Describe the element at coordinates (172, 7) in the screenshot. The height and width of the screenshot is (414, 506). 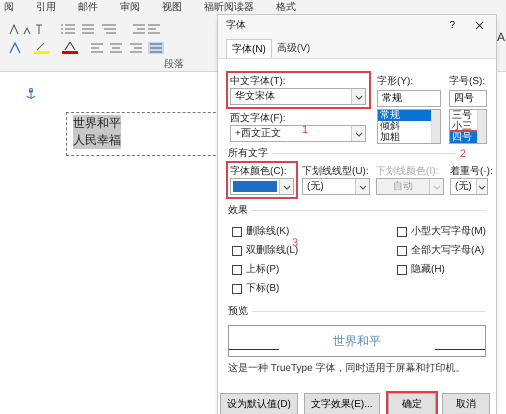
I see `ribbon-tab: 视图` at that location.